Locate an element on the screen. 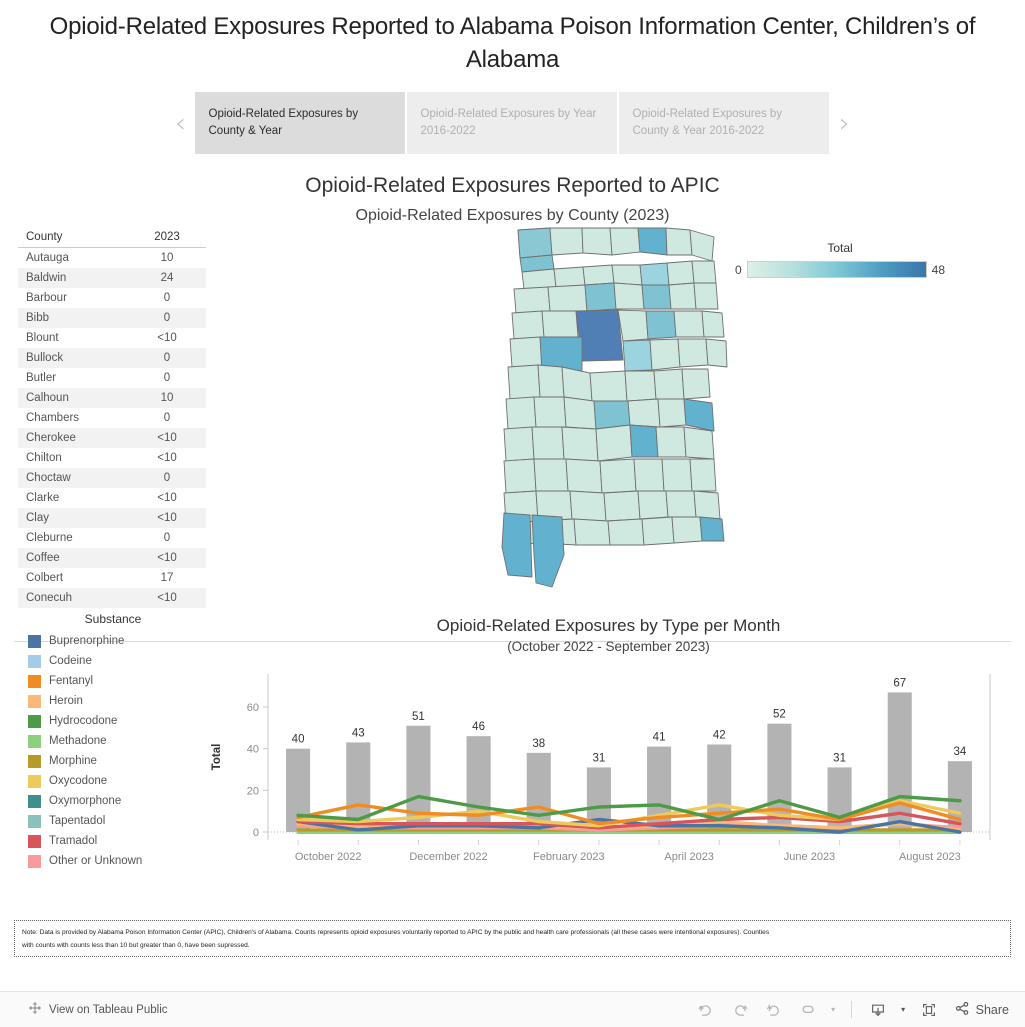 Image resolution: width=1025 pixels, height=1027 pixels. table-row: Clay <10 is located at coordinates (112, 518).